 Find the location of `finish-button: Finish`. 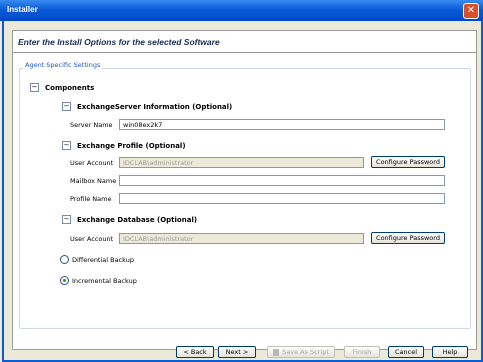

finish-button: Finish is located at coordinates (362, 352).